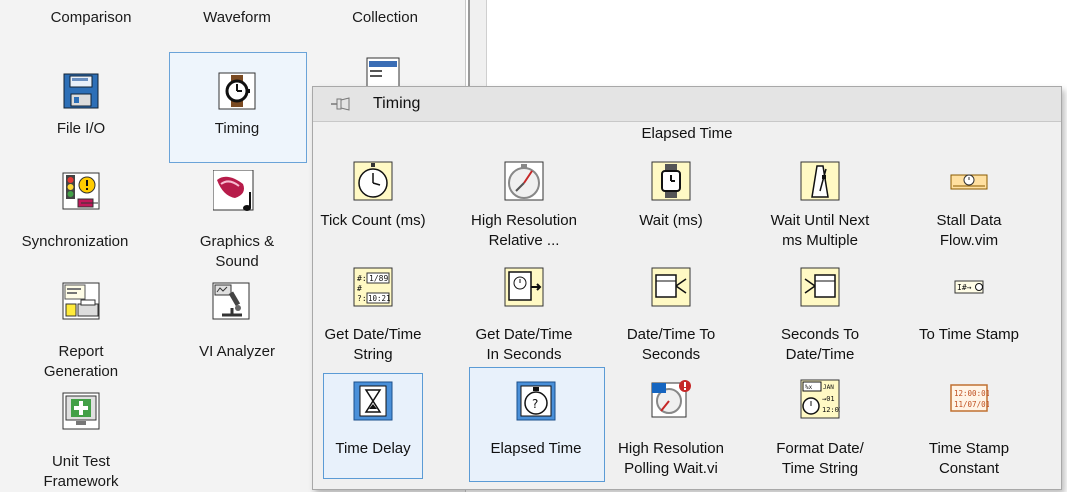  What do you see at coordinates (524, 334) in the screenshot?
I see `gdtis-line1: Get Date/Time` at bounding box center [524, 334].